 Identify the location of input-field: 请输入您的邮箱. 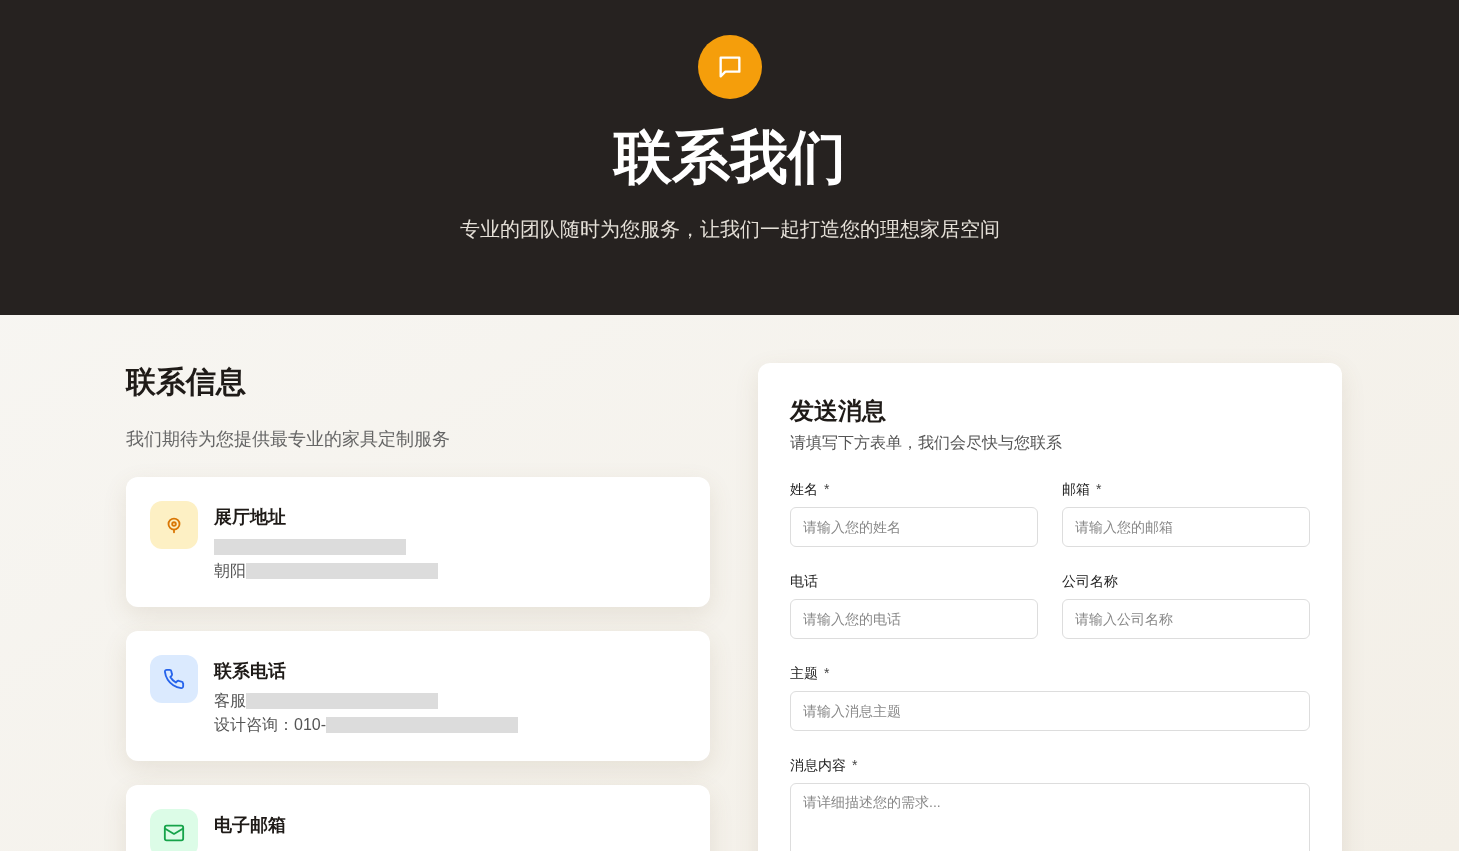
(1186, 527).